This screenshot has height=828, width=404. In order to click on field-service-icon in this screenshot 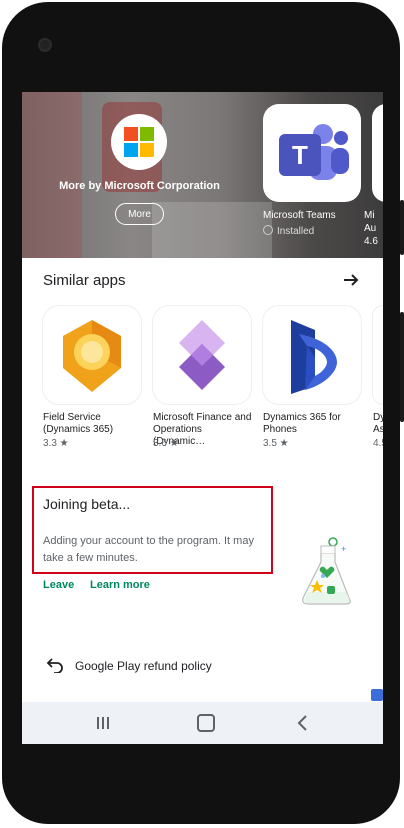, I will do `click(92, 356)`.